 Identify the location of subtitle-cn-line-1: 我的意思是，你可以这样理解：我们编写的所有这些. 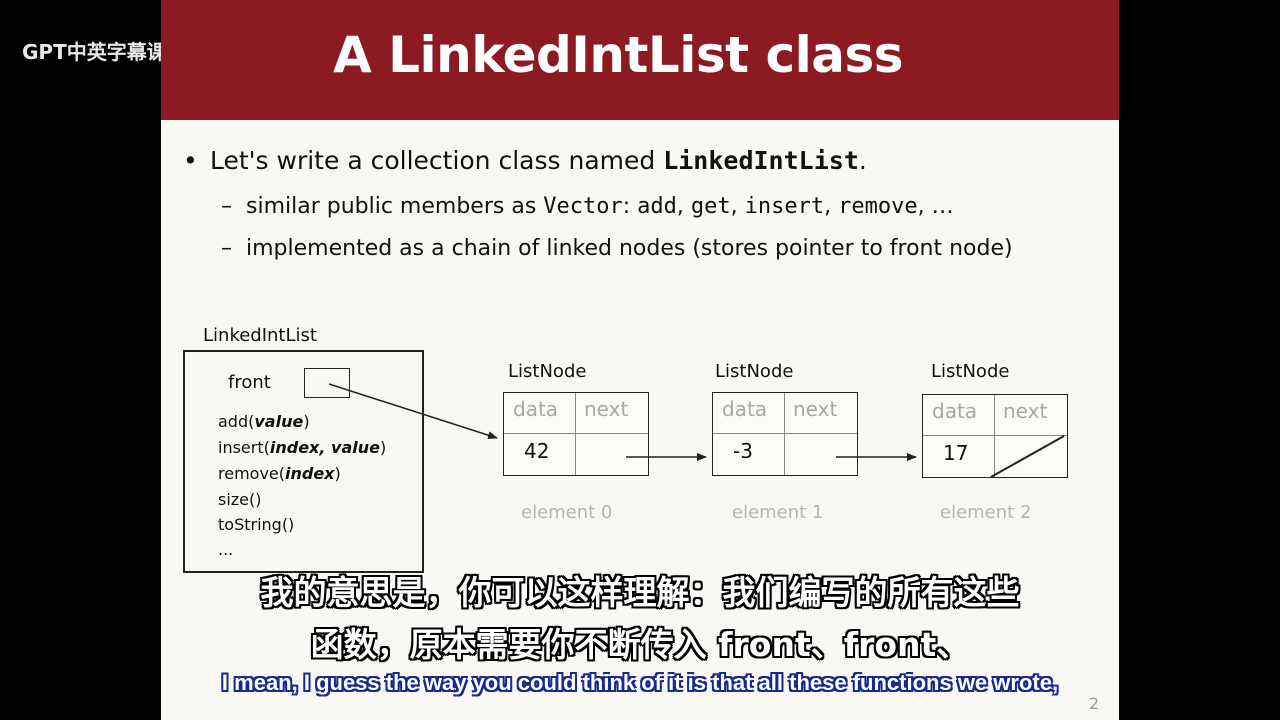
(640, 592).